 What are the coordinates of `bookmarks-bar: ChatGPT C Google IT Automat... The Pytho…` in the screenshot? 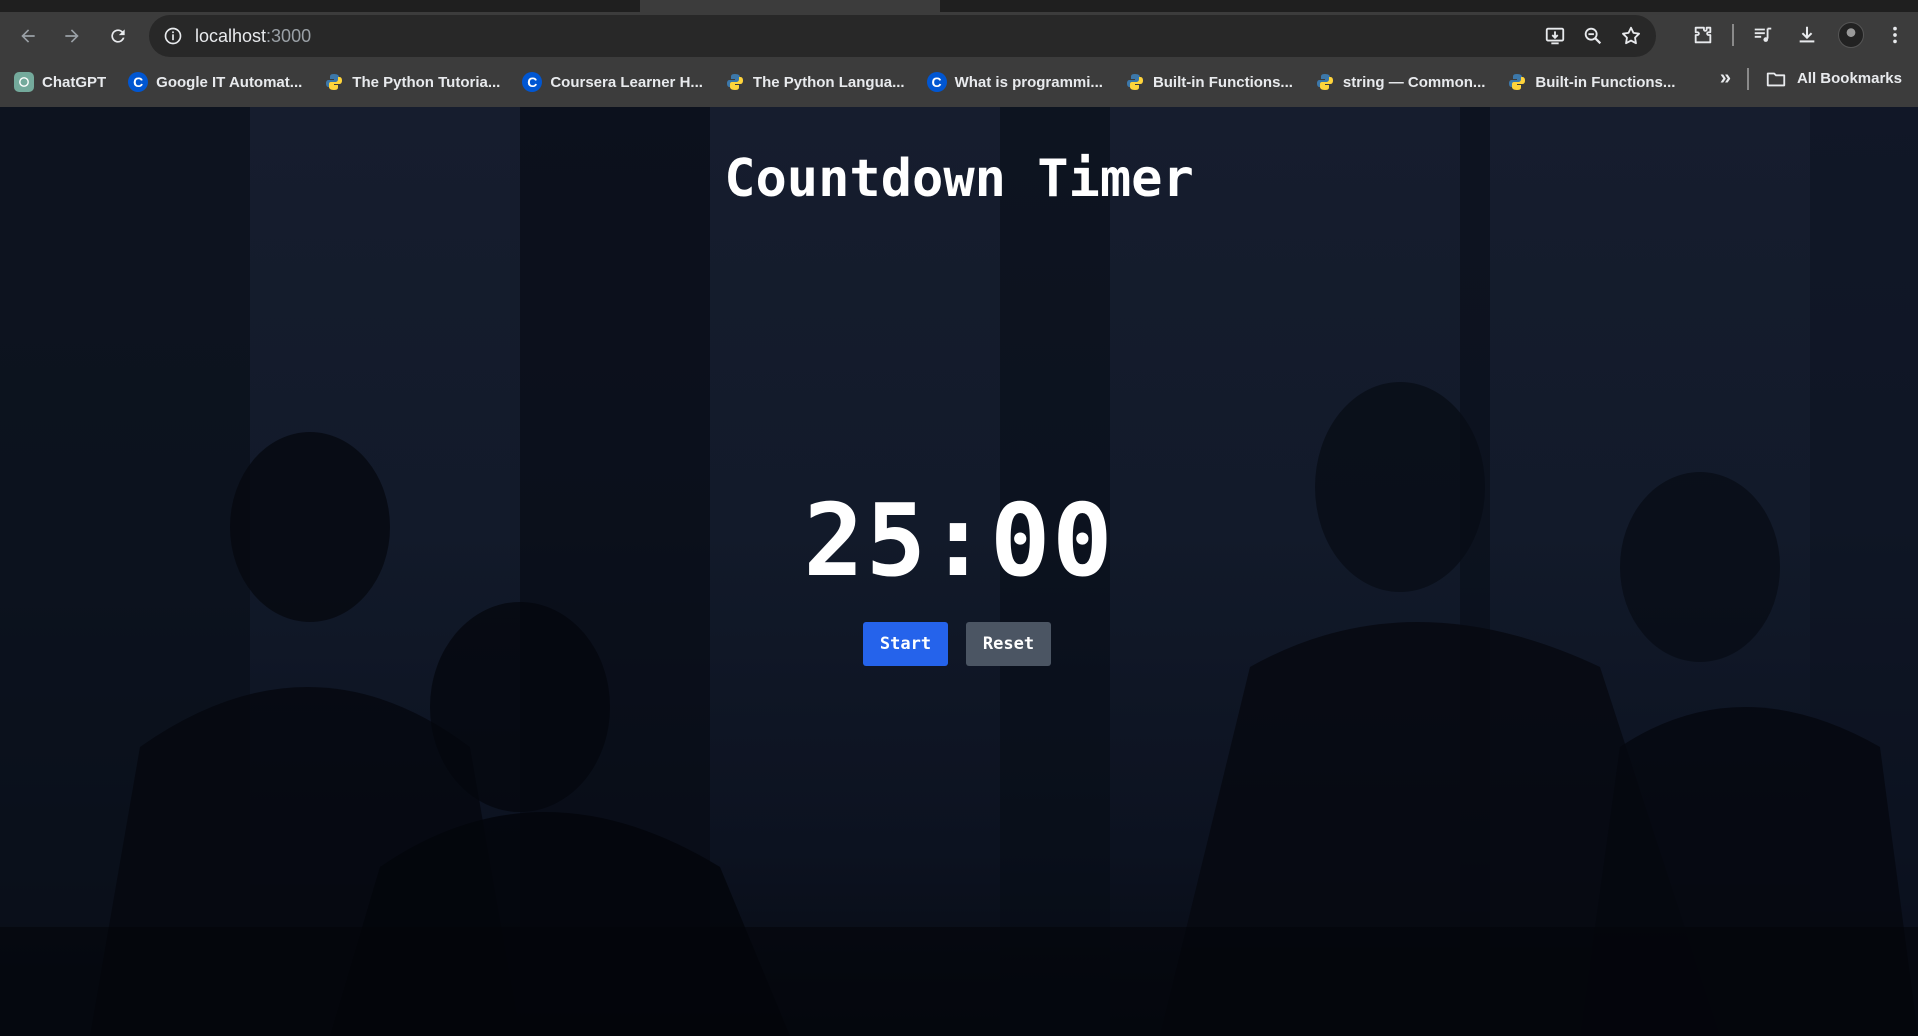 It's located at (959, 82).